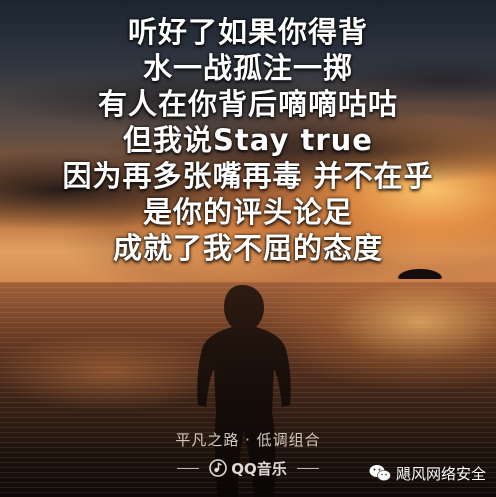  I want to click on lyric-line: 有人在你背后嘀嘀咕咕, so click(247, 104).